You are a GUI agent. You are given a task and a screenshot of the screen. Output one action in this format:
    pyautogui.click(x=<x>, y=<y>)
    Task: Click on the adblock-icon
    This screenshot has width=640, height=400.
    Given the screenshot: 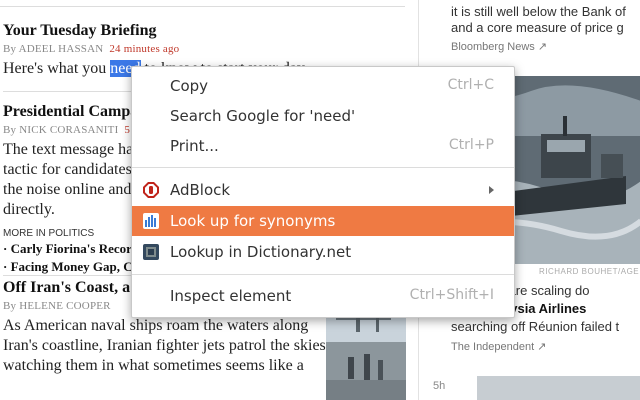 What is the action you would take?
    pyautogui.click(x=151, y=190)
    